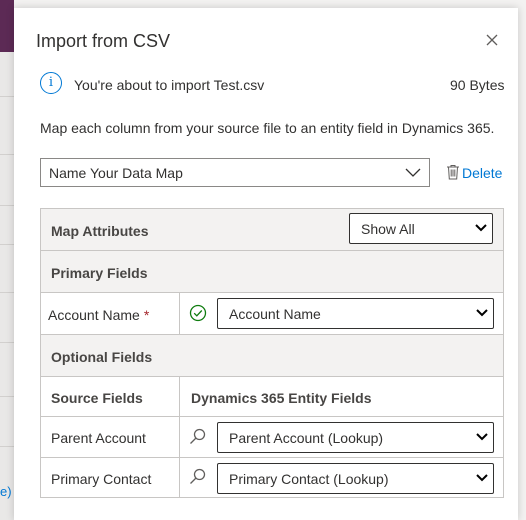 This screenshot has width=526, height=520. I want to click on show-filter-value: Show All, so click(388, 229).